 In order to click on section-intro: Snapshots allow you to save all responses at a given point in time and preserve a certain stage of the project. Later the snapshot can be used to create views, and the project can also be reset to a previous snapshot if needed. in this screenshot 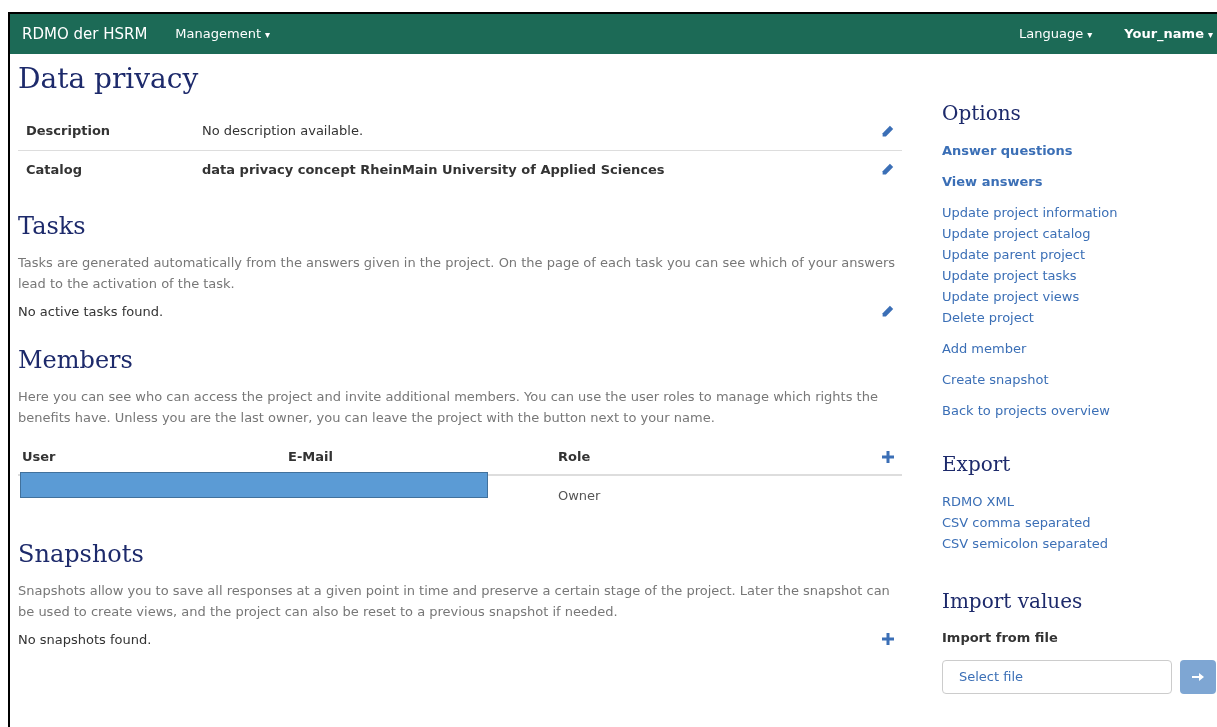, I will do `click(454, 601)`.